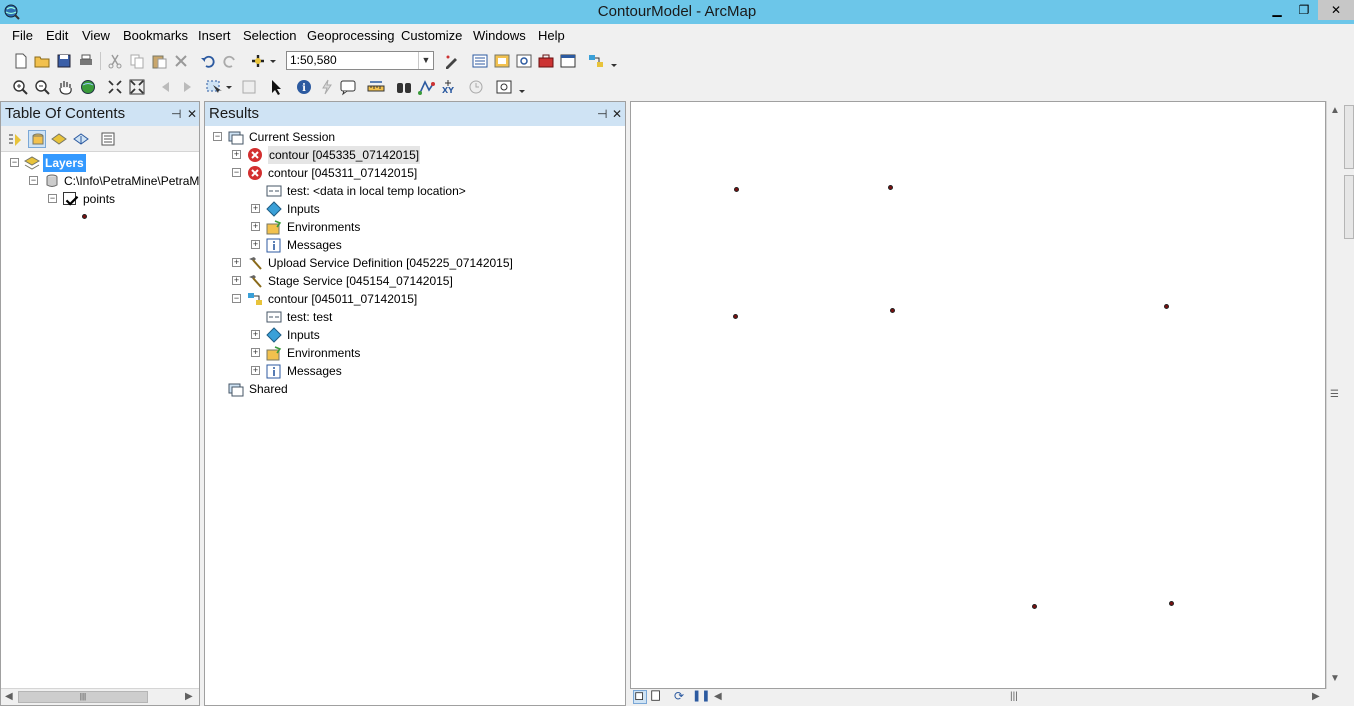  Describe the element at coordinates (155, 35) in the screenshot. I see `menu-bookmarks: Bookmarks` at that location.